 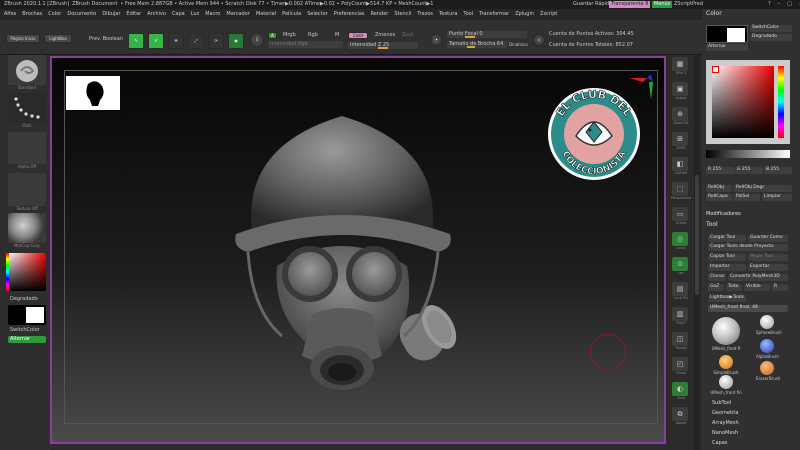 What do you see at coordinates (317, 14) in the screenshot?
I see `menu-selector: Selector` at bounding box center [317, 14].